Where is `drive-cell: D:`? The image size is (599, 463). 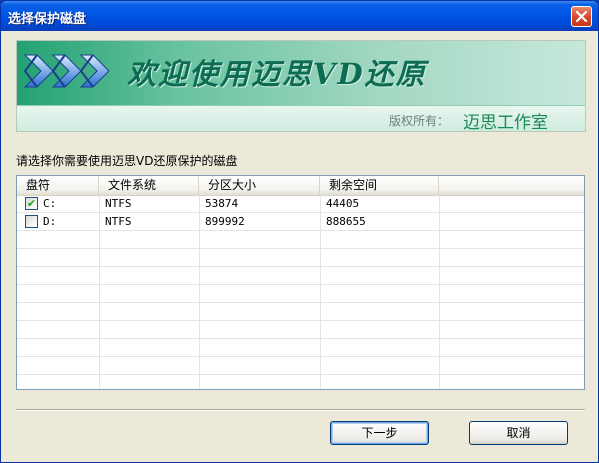 drive-cell: D: is located at coordinates (50, 221).